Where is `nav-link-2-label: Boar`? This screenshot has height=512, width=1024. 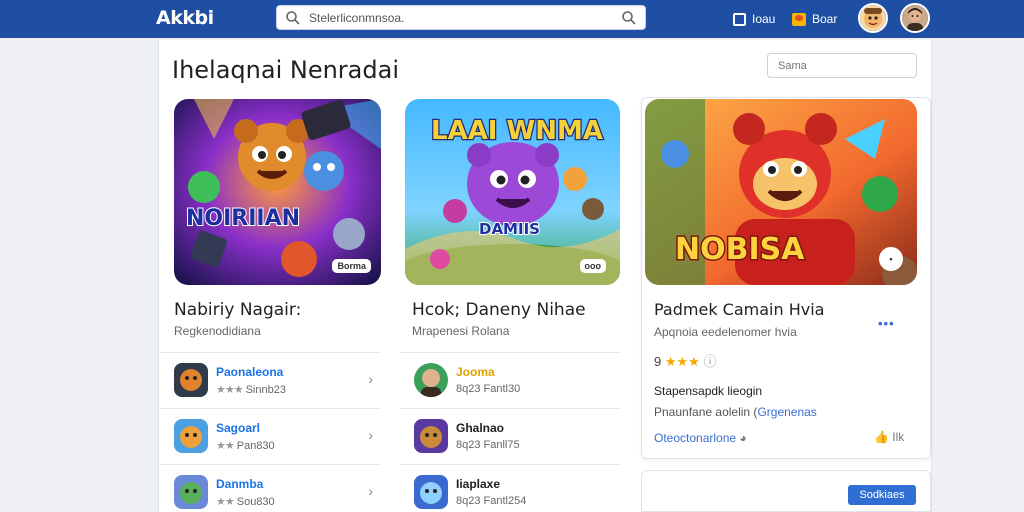 nav-link-2-label: Boar is located at coordinates (825, 19).